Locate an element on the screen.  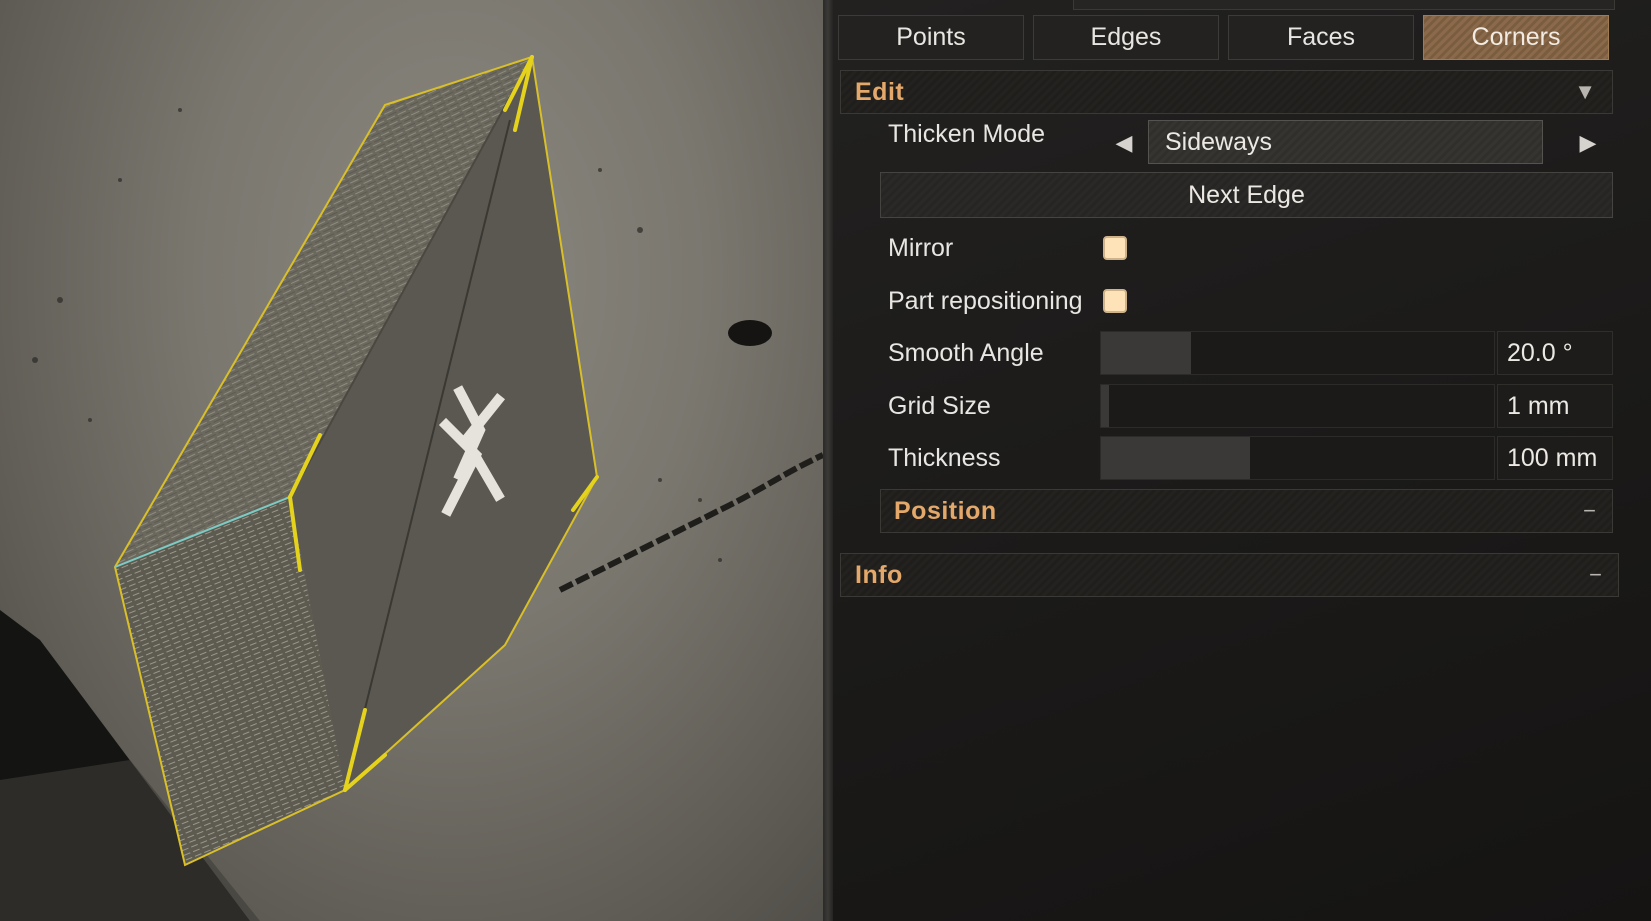
ground-crack is located at coordinates (690, 522).